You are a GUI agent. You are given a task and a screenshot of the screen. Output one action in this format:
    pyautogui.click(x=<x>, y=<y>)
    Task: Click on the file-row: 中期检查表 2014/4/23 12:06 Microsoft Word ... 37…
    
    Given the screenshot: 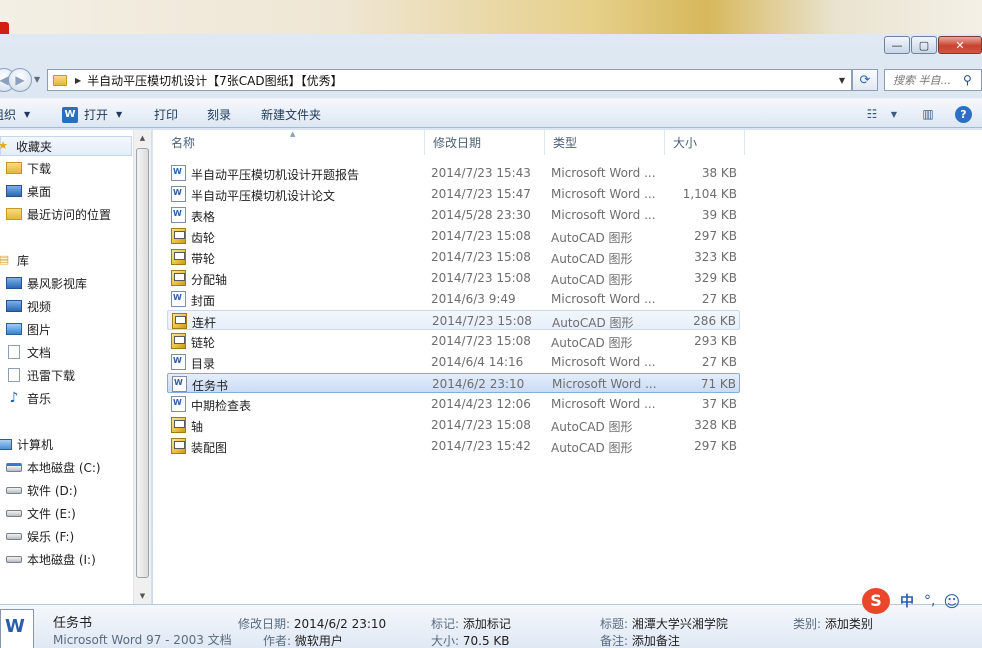 What is the action you would take?
    pyautogui.click(x=453, y=404)
    